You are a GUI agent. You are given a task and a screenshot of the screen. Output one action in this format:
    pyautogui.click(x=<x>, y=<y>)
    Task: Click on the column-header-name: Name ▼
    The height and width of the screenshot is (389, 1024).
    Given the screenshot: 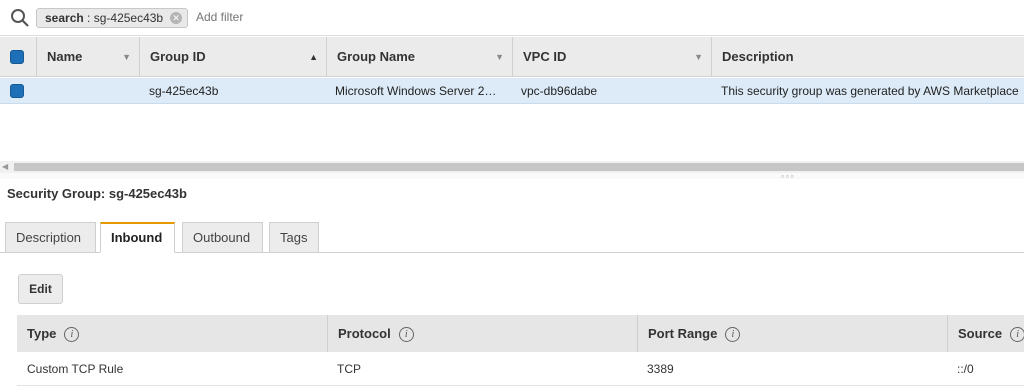 What is the action you would take?
    pyautogui.click(x=87, y=57)
    